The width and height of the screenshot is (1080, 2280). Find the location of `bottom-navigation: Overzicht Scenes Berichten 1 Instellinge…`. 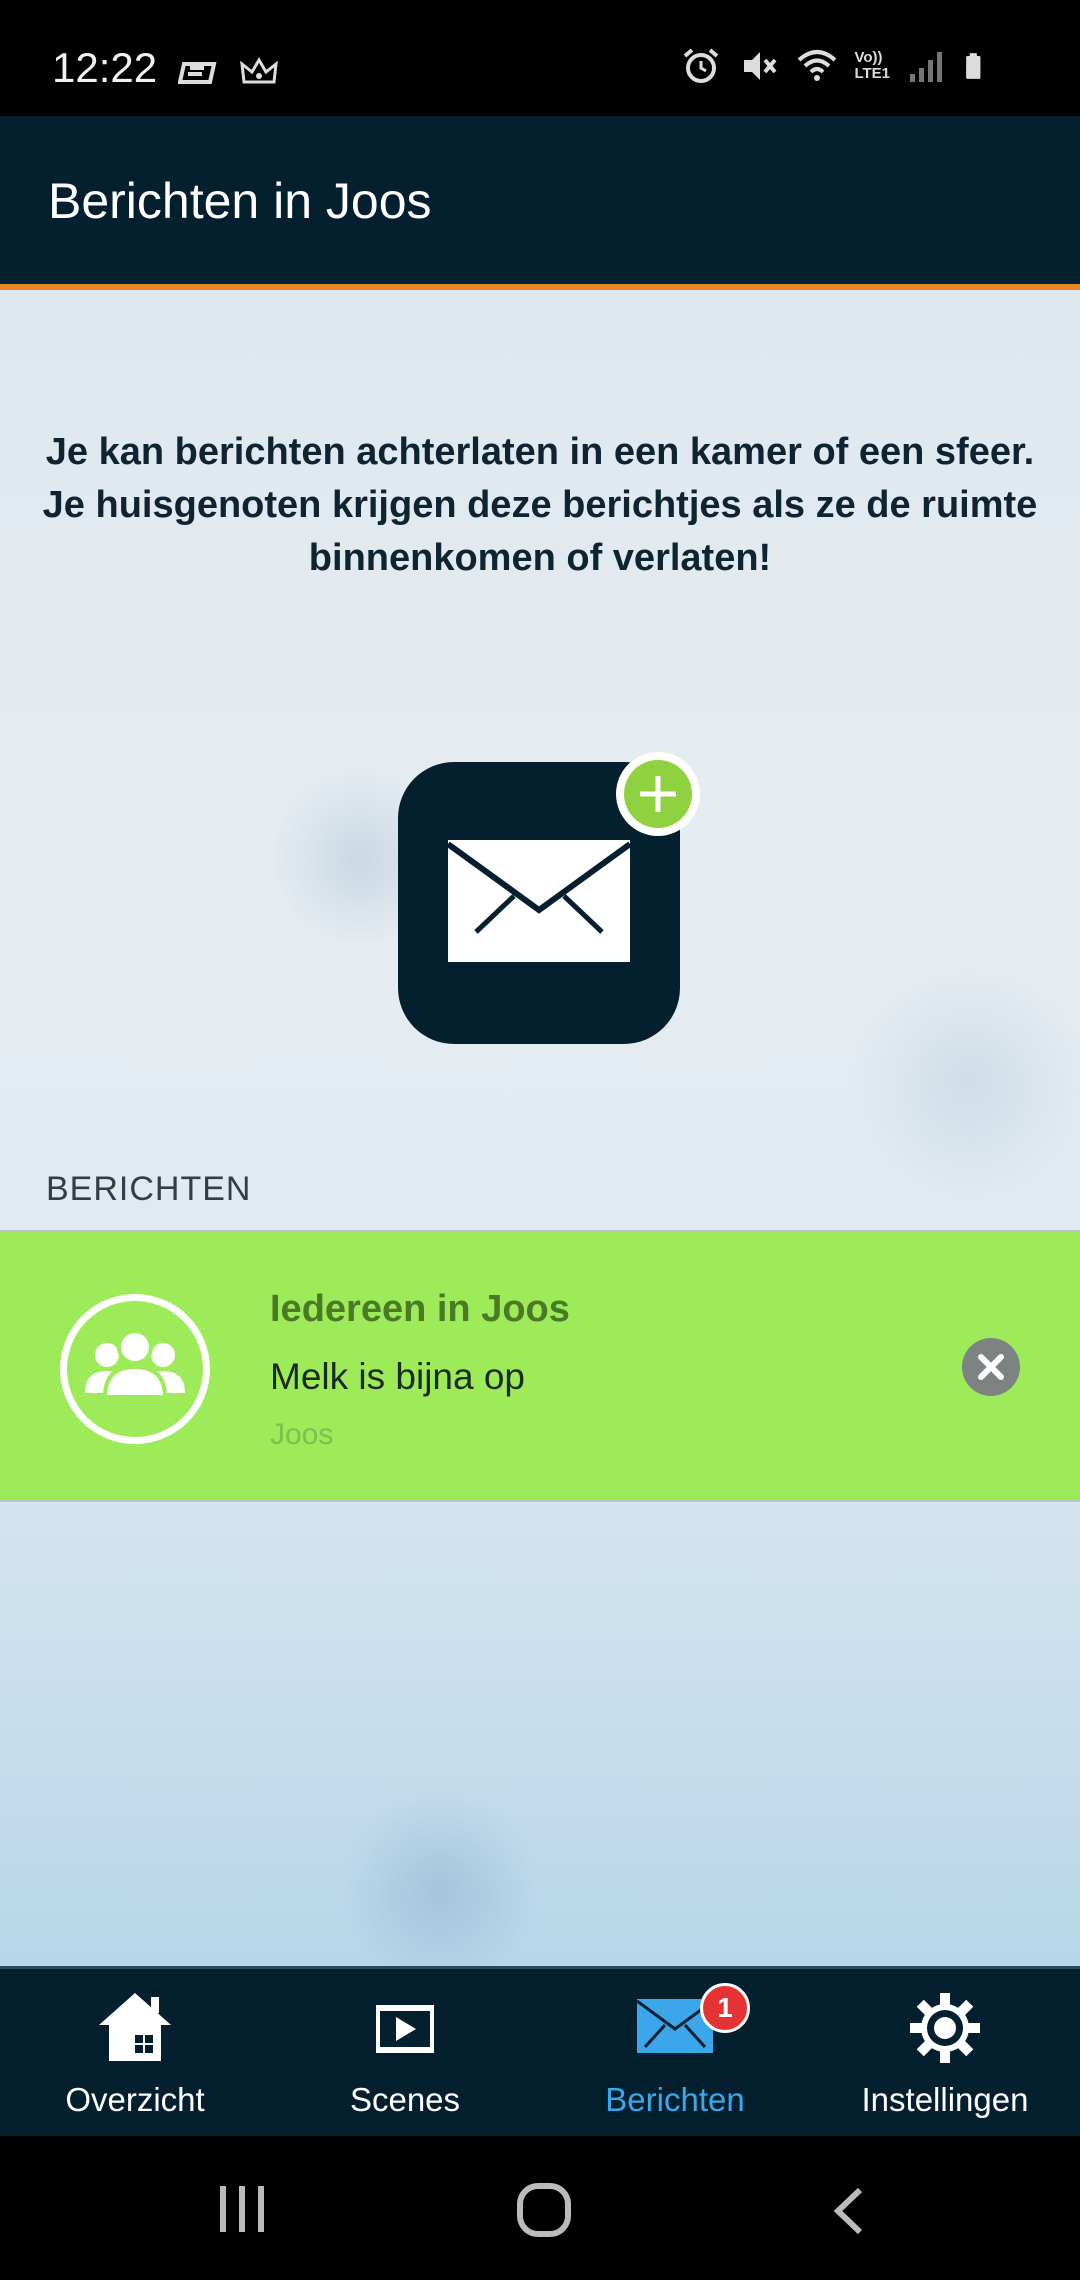

bottom-navigation: Overzicht Scenes Berichten 1 Instellinge… is located at coordinates (540, 2051).